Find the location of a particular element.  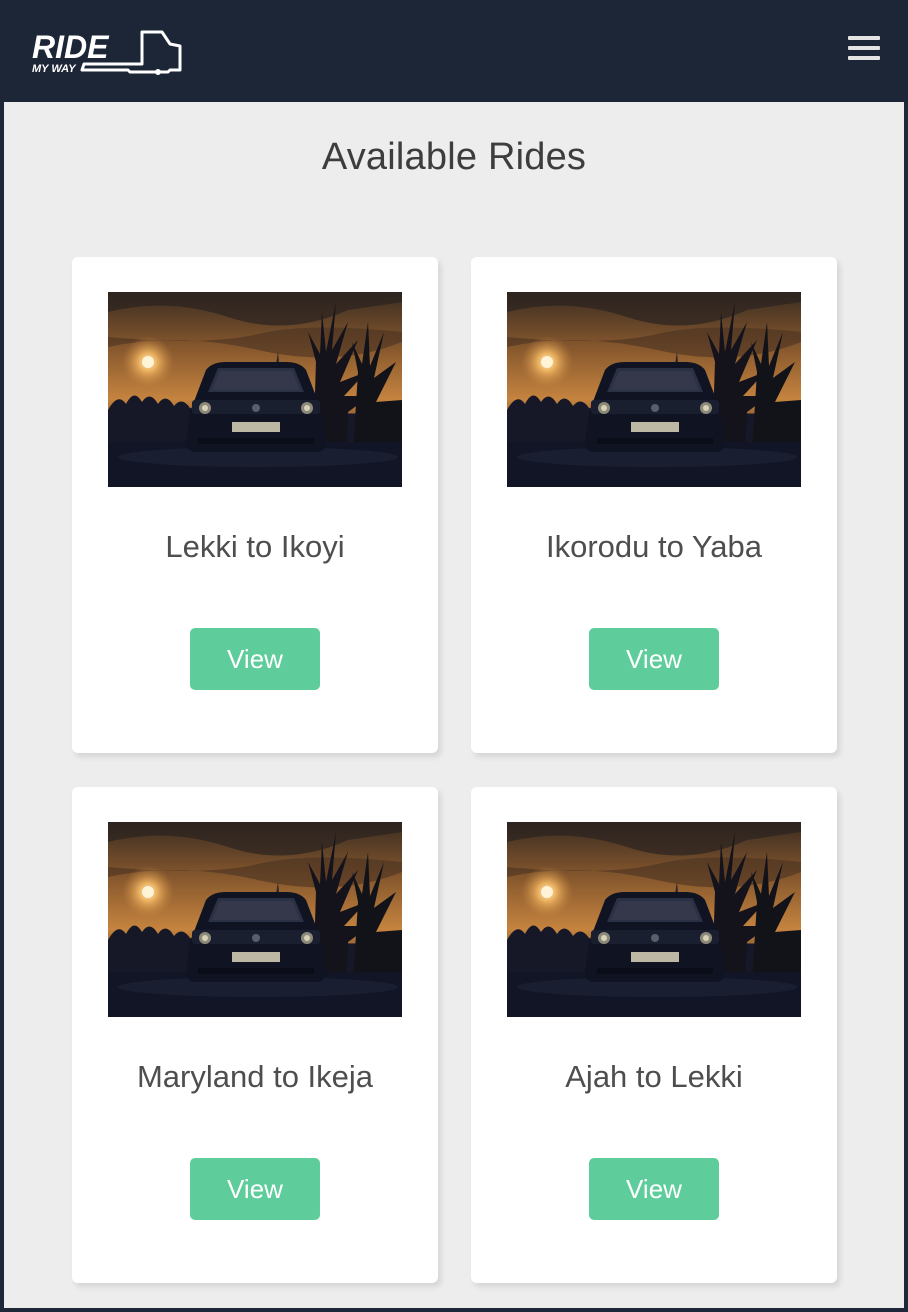

logo-truck-icon: RIDE MY WAY is located at coordinates (107, 52).